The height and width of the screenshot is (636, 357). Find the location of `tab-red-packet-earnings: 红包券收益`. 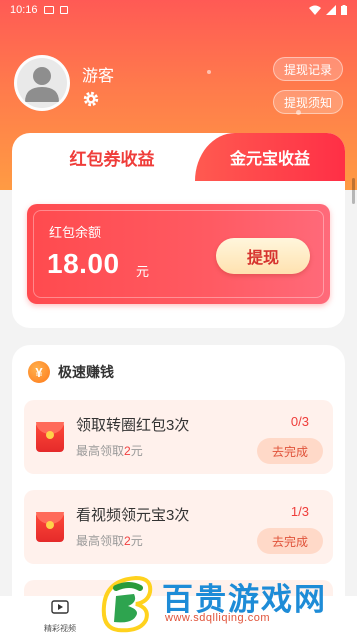

tab-red-packet-earnings: 红包券收益 is located at coordinates (112, 157).